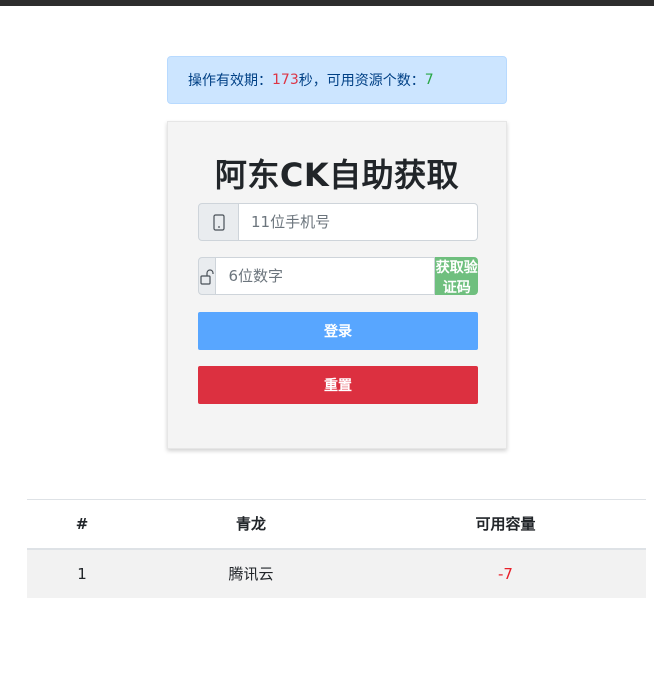 The height and width of the screenshot is (690, 654). Describe the element at coordinates (207, 276) in the screenshot. I see `unlock-icon` at that location.